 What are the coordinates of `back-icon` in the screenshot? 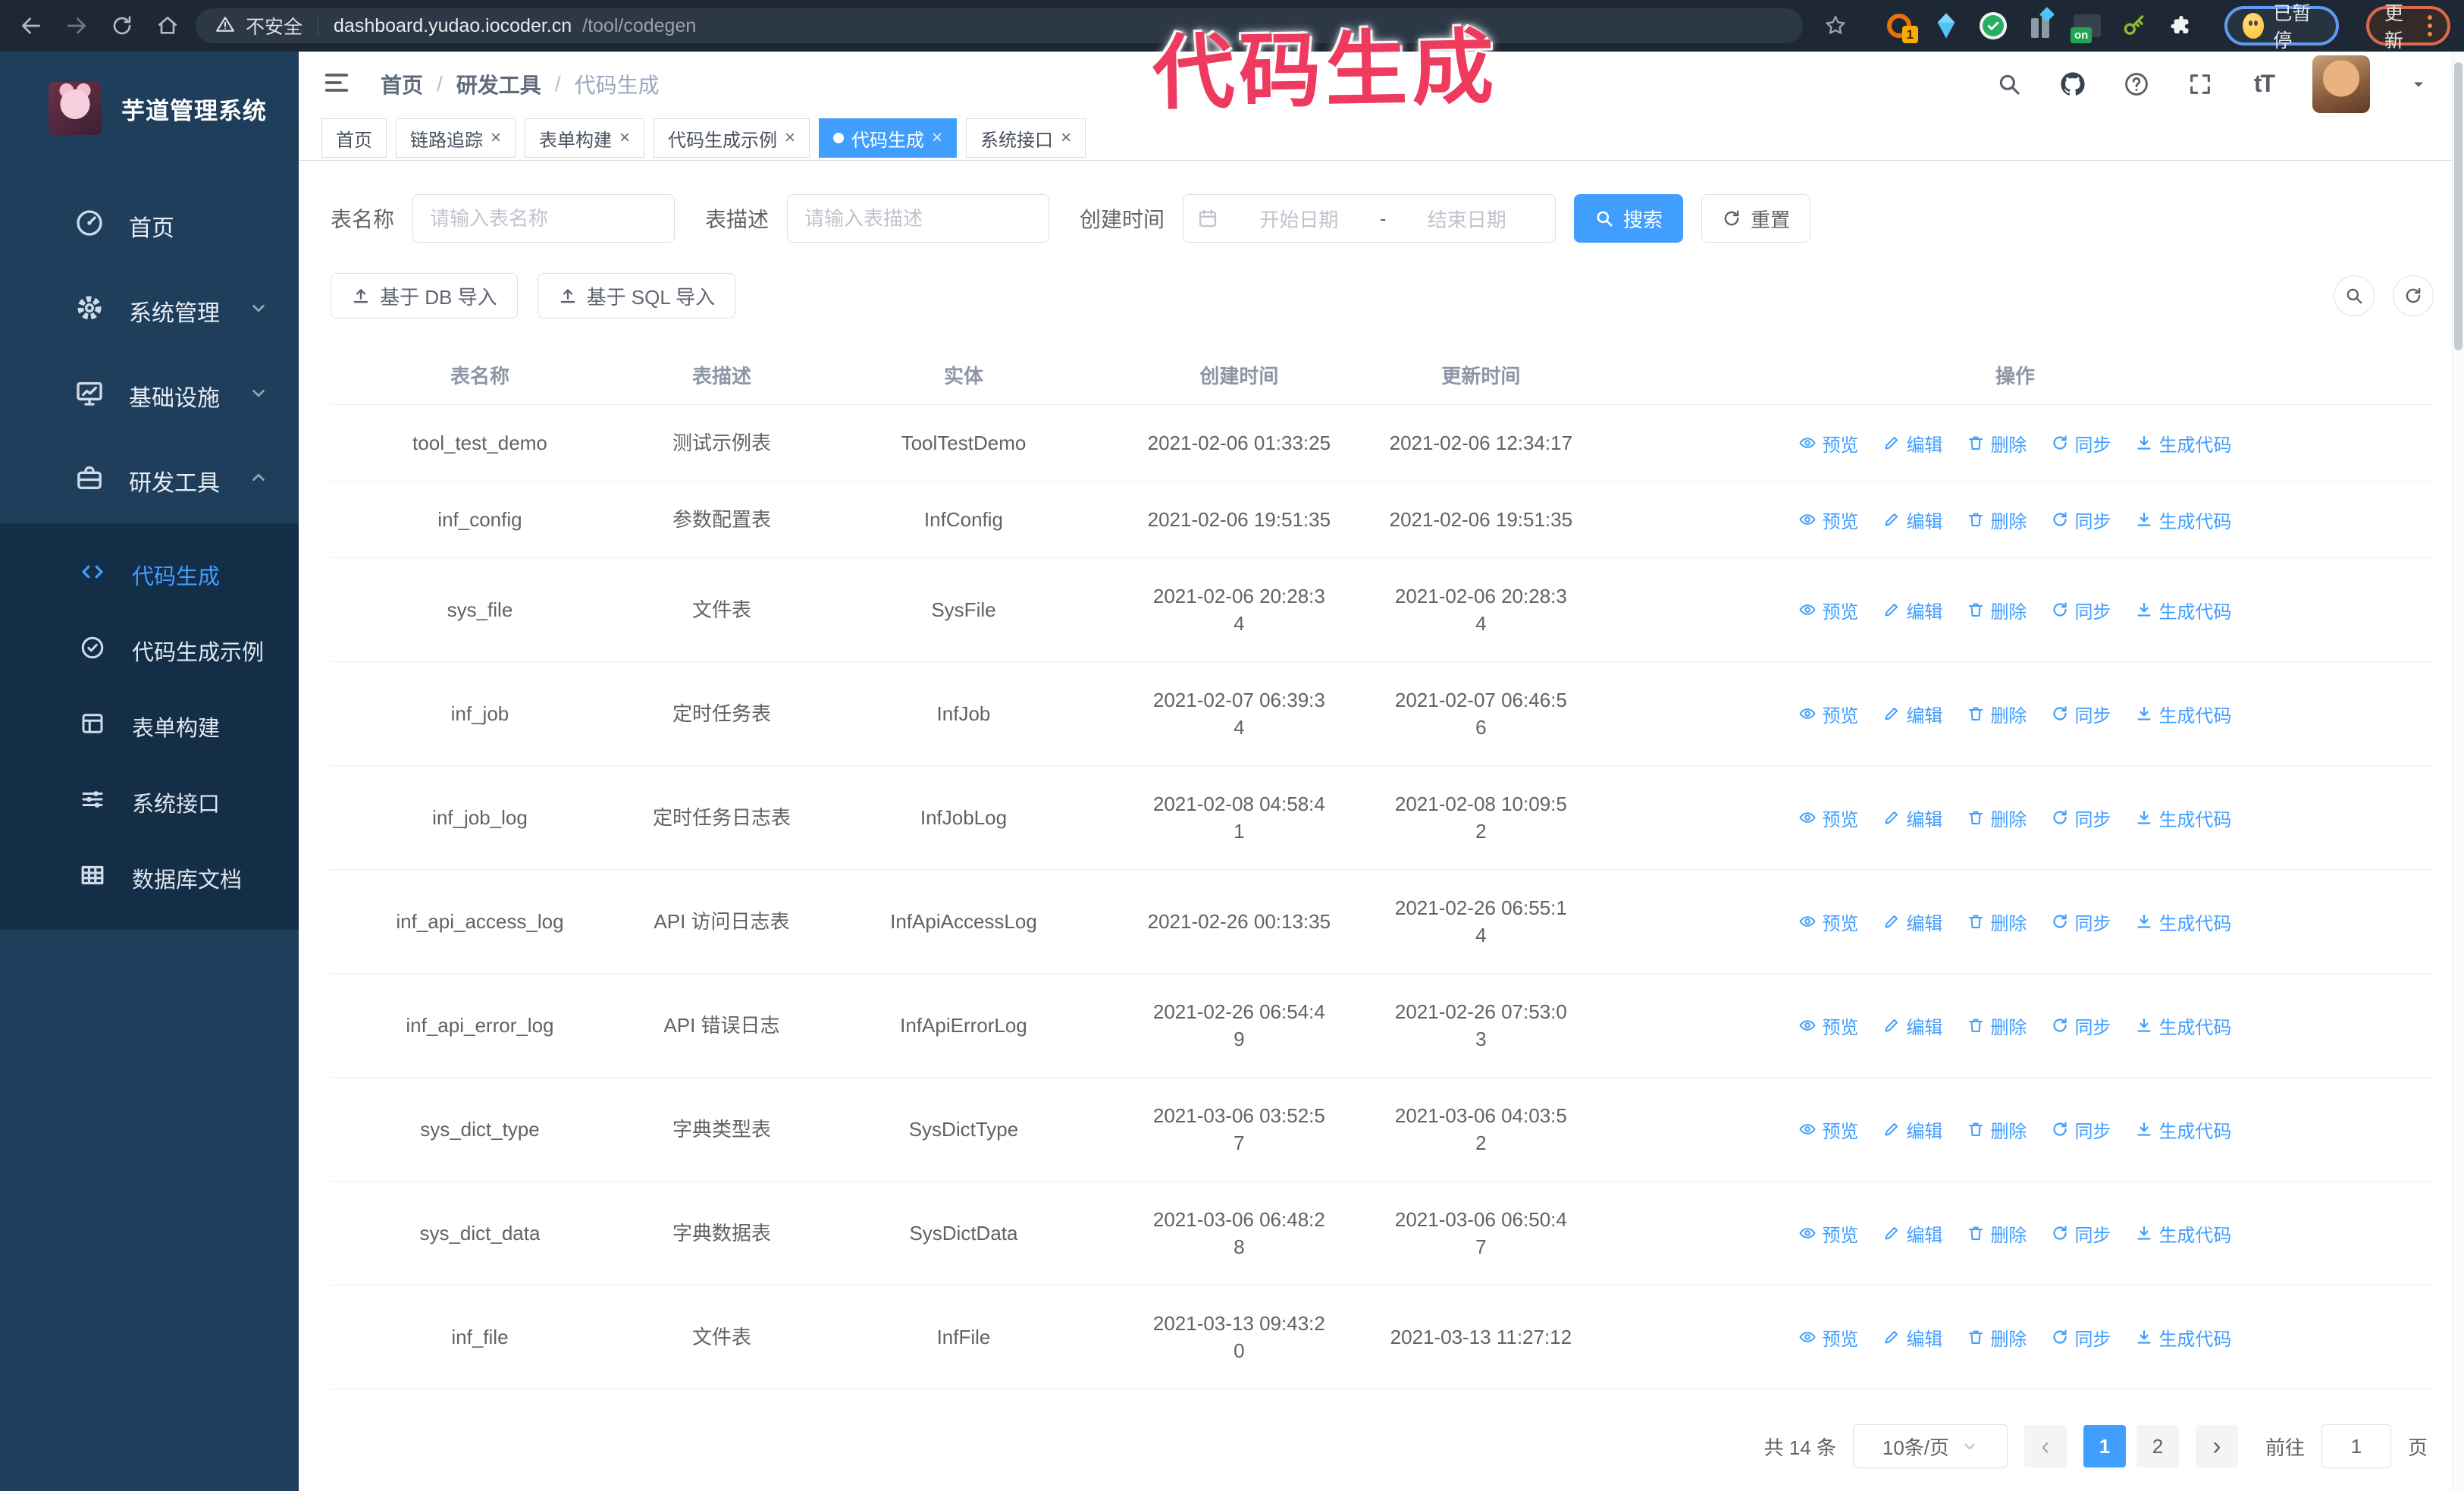 It's located at (31, 25).